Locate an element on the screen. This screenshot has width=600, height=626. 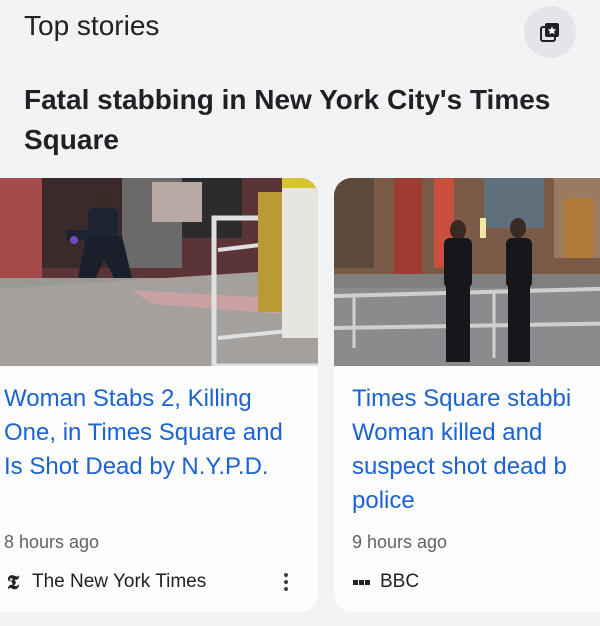
news-card-source-name: BBC is located at coordinates (400, 581).